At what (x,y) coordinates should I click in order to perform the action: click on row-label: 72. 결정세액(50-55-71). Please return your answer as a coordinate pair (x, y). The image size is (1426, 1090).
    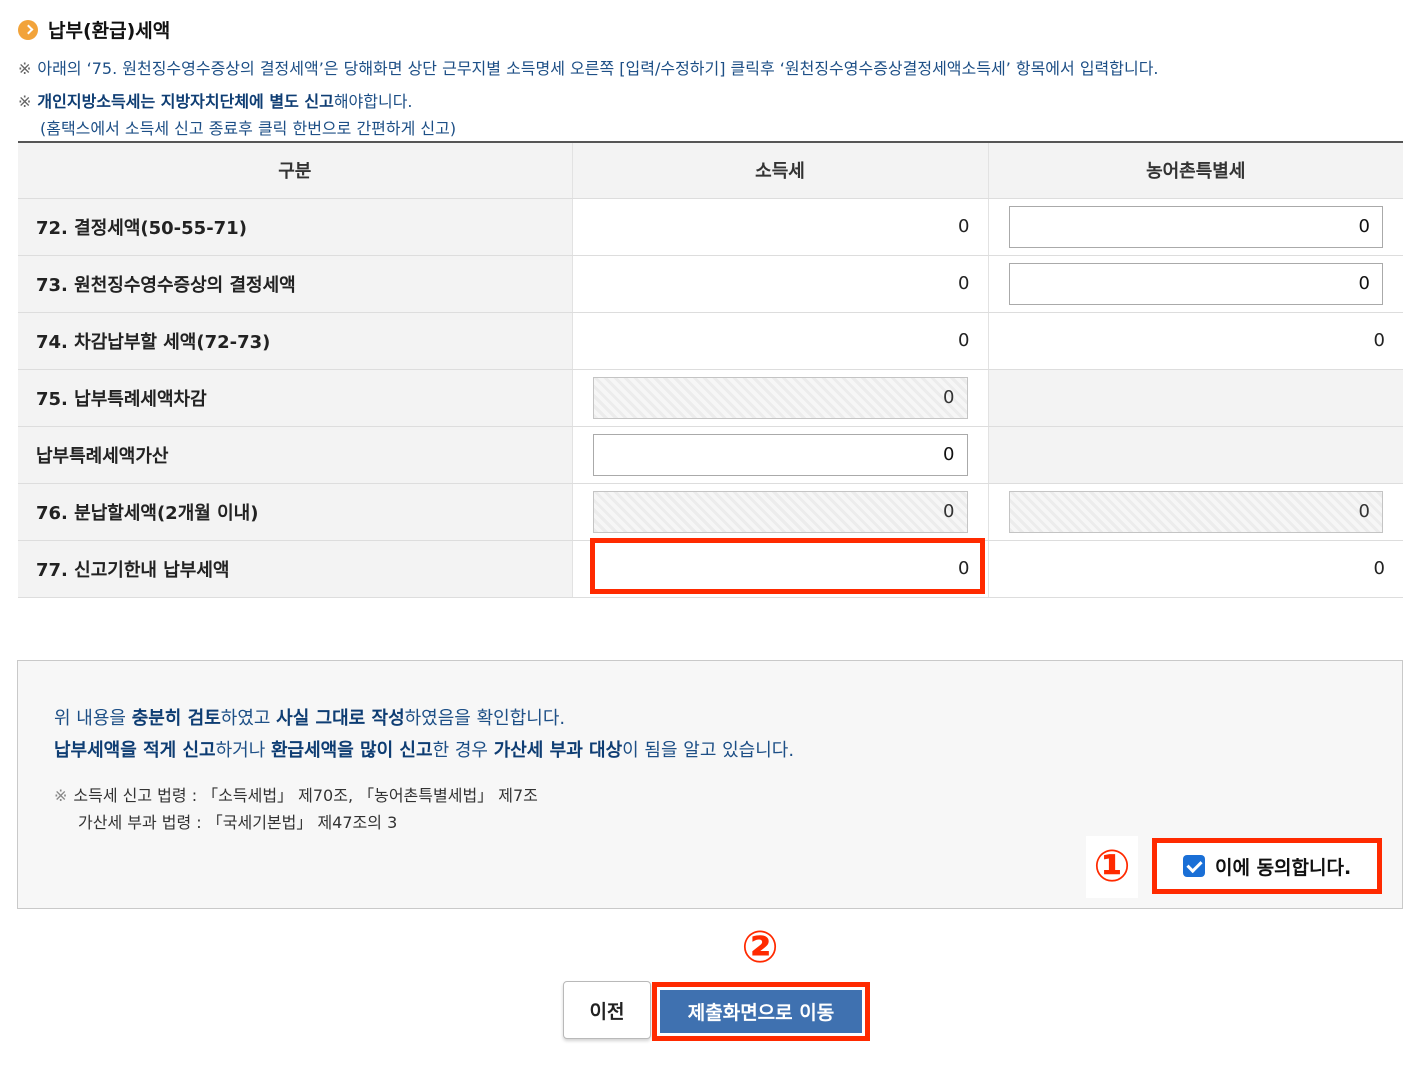
    Looking at the image, I should click on (295, 227).